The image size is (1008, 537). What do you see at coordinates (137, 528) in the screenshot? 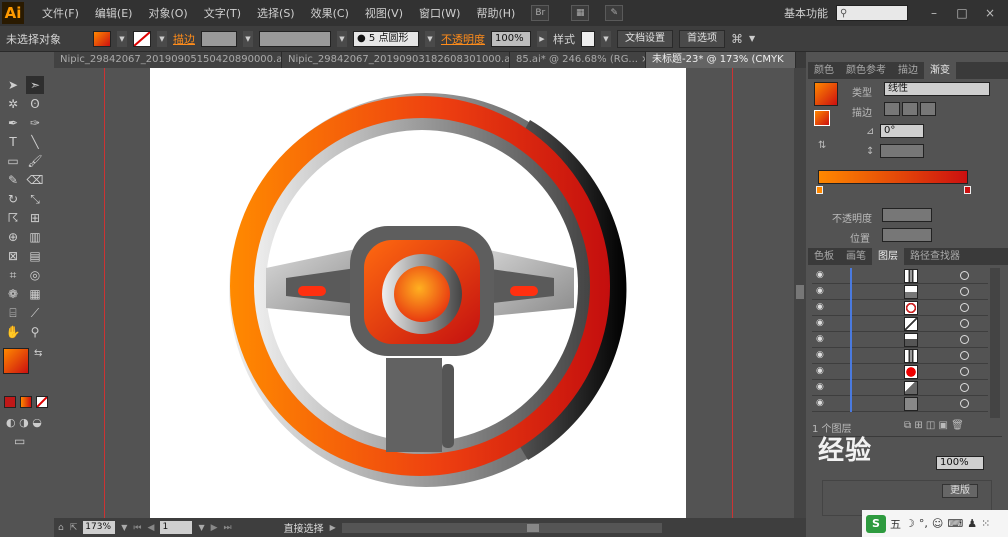
I see `first-artboard-icon: ⏮` at bounding box center [137, 528].